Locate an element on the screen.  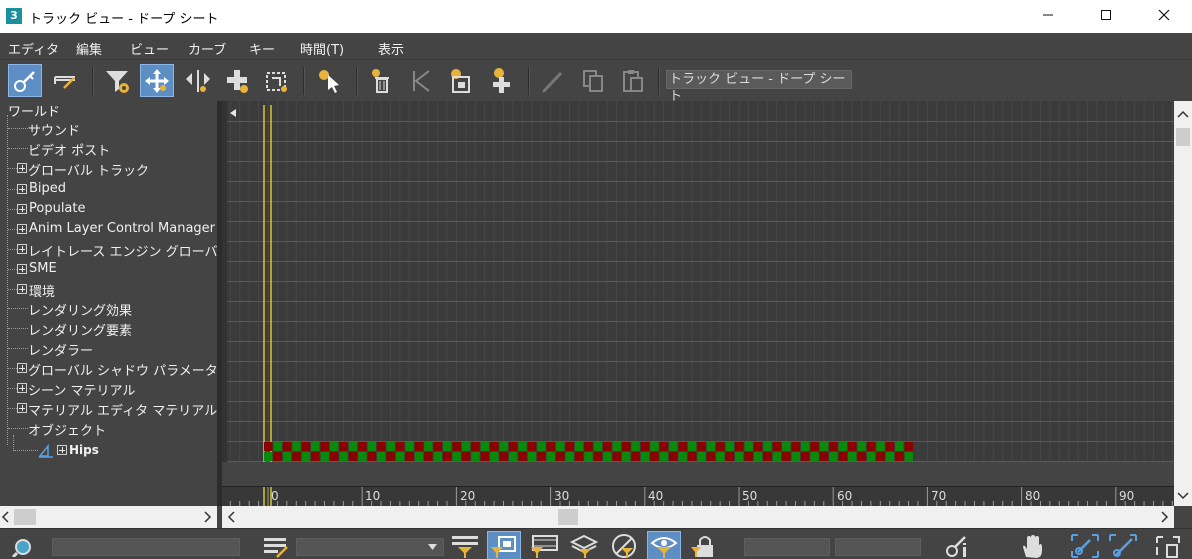
tree-item-scene-materials: シーン マテリアル is located at coordinates (108, 388).